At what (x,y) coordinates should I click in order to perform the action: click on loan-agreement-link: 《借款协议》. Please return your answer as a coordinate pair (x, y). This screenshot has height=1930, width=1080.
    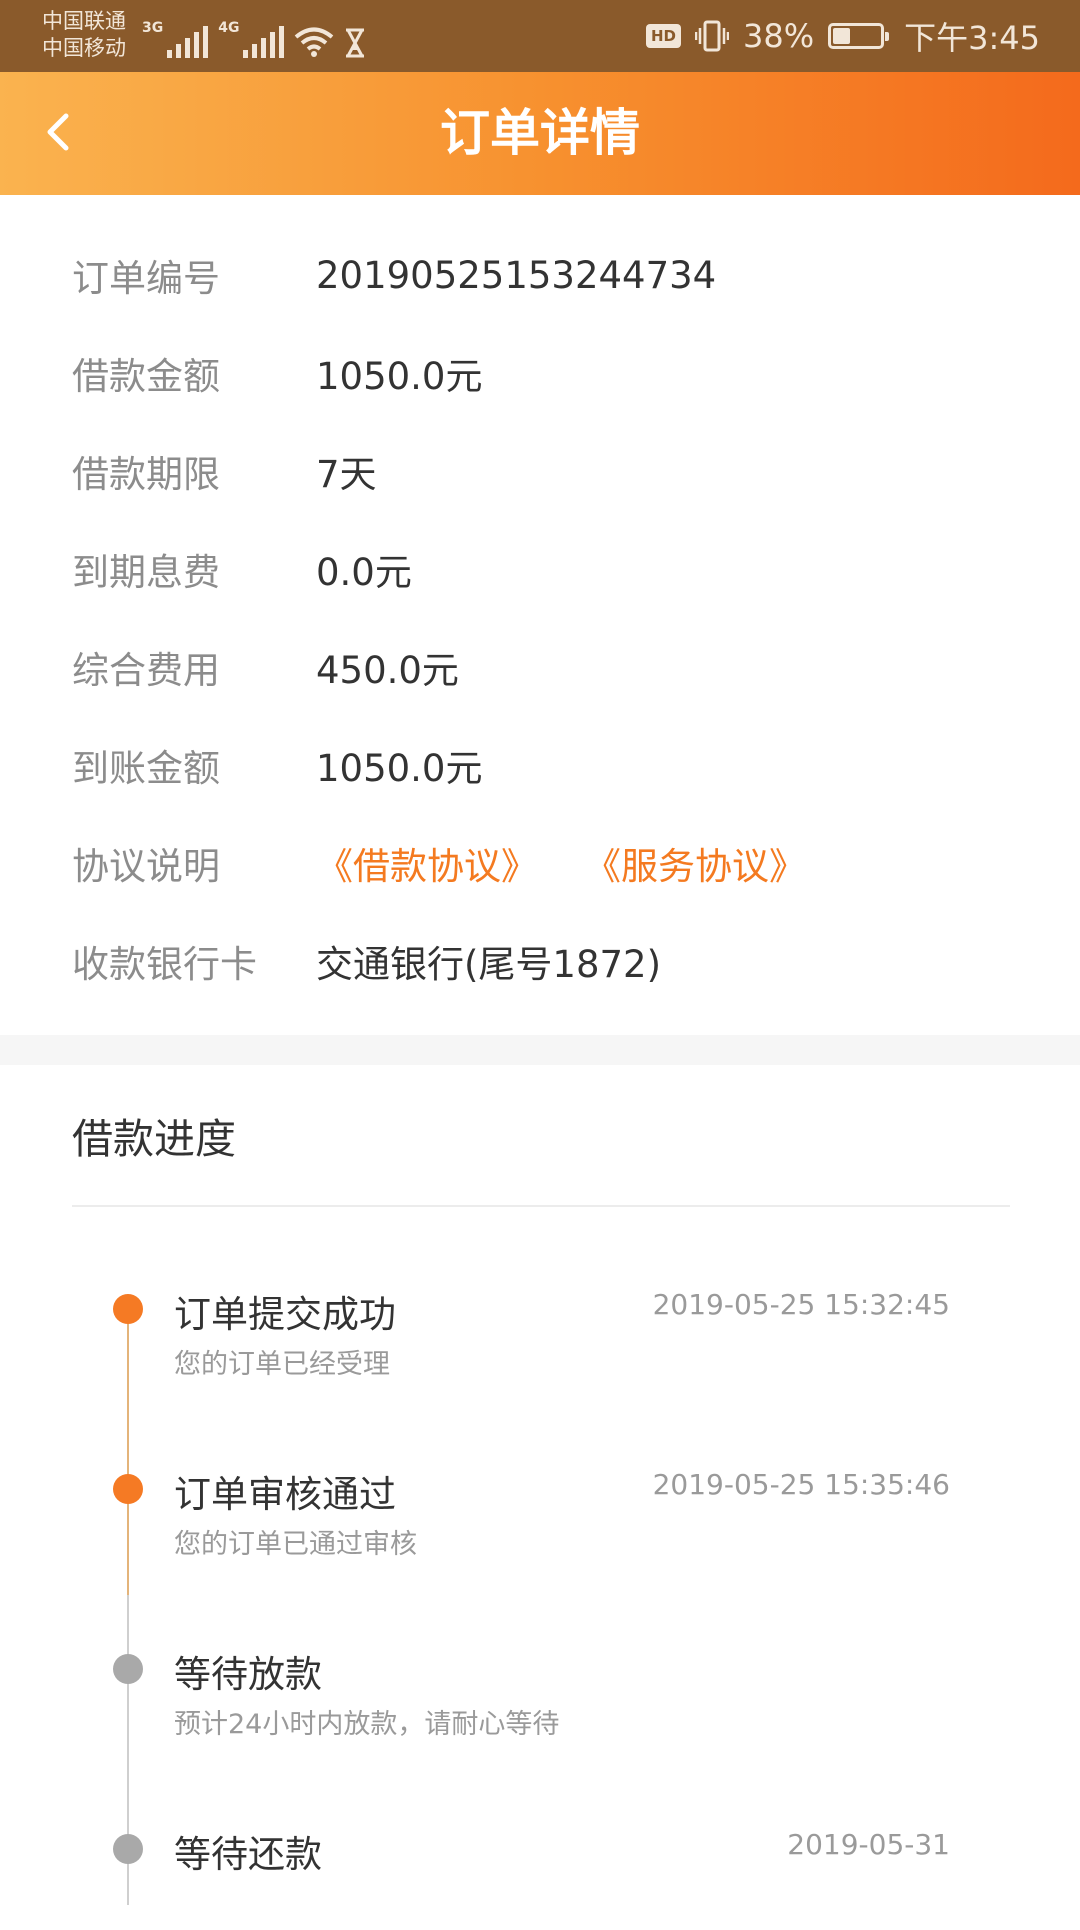
    Looking at the image, I should click on (427, 863).